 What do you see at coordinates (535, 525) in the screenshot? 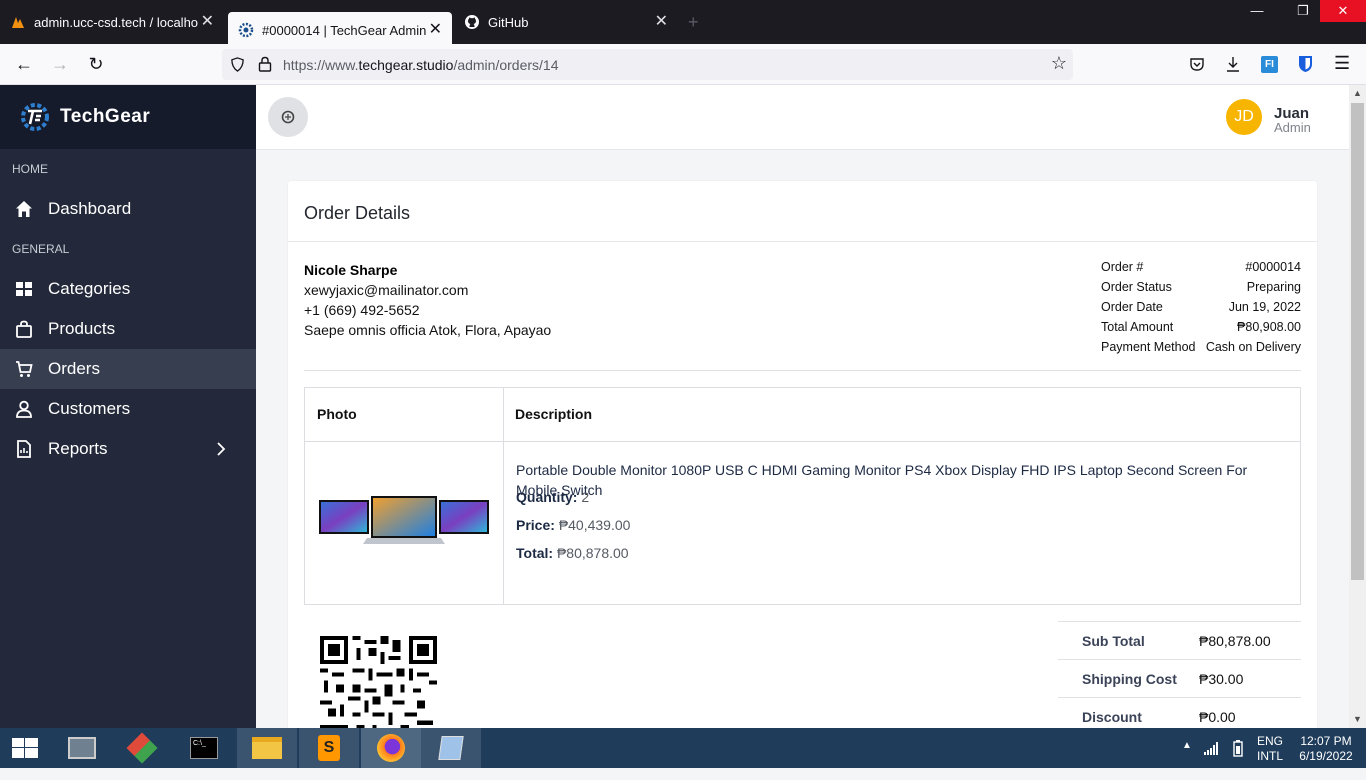
I see `price-label: Price:` at bounding box center [535, 525].